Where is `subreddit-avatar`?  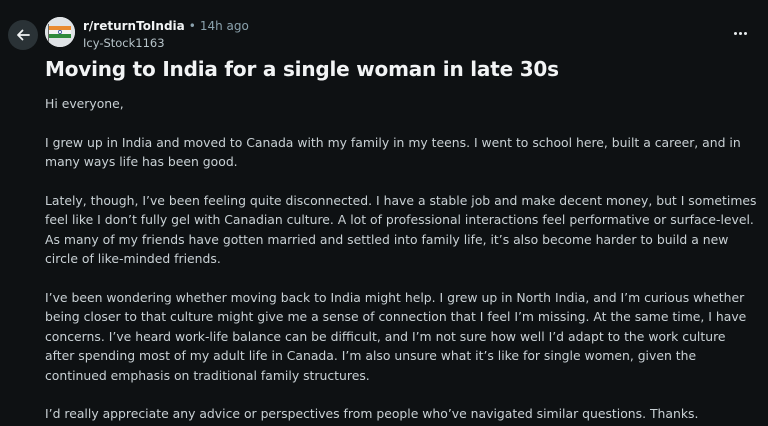
subreddit-avatar is located at coordinates (60, 32).